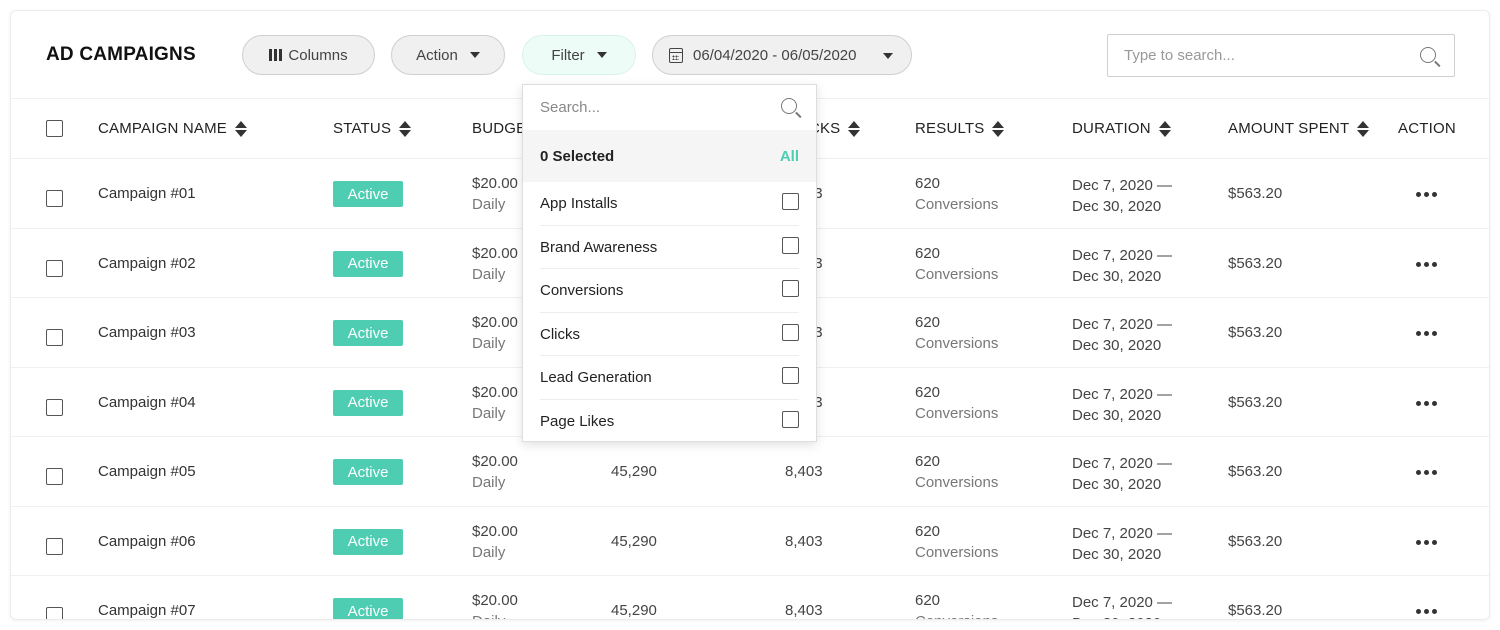 The width and height of the screenshot is (1500, 630). Describe the element at coordinates (669, 156) in the screenshot. I see `filter-selected-bar: 0 Selected All` at that location.